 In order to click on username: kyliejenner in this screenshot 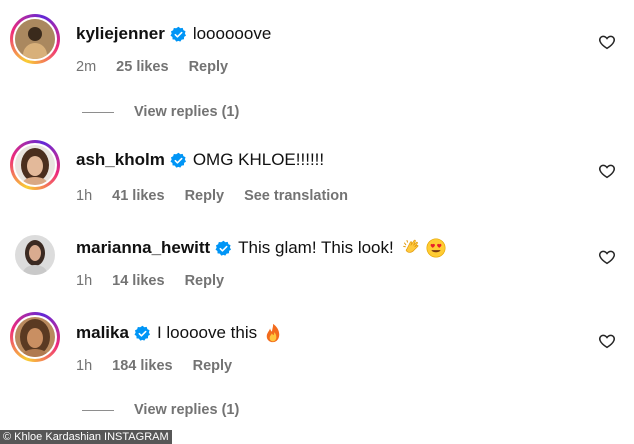, I will do `click(120, 34)`.